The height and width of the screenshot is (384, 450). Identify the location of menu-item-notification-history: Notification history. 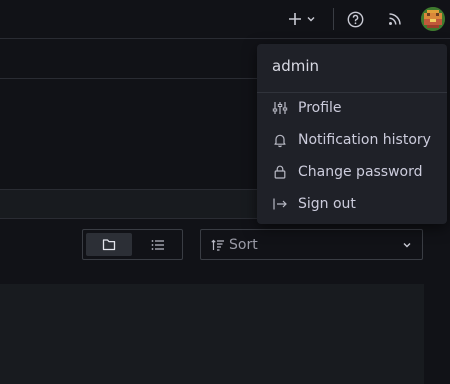
(352, 140).